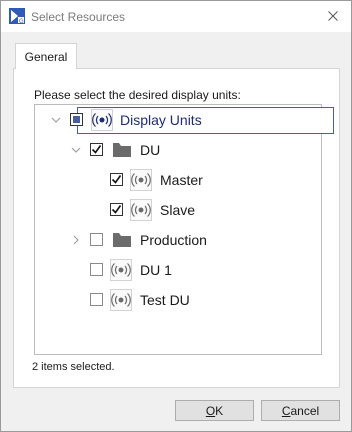 The image size is (352, 432). I want to click on close-button, so click(333, 16).